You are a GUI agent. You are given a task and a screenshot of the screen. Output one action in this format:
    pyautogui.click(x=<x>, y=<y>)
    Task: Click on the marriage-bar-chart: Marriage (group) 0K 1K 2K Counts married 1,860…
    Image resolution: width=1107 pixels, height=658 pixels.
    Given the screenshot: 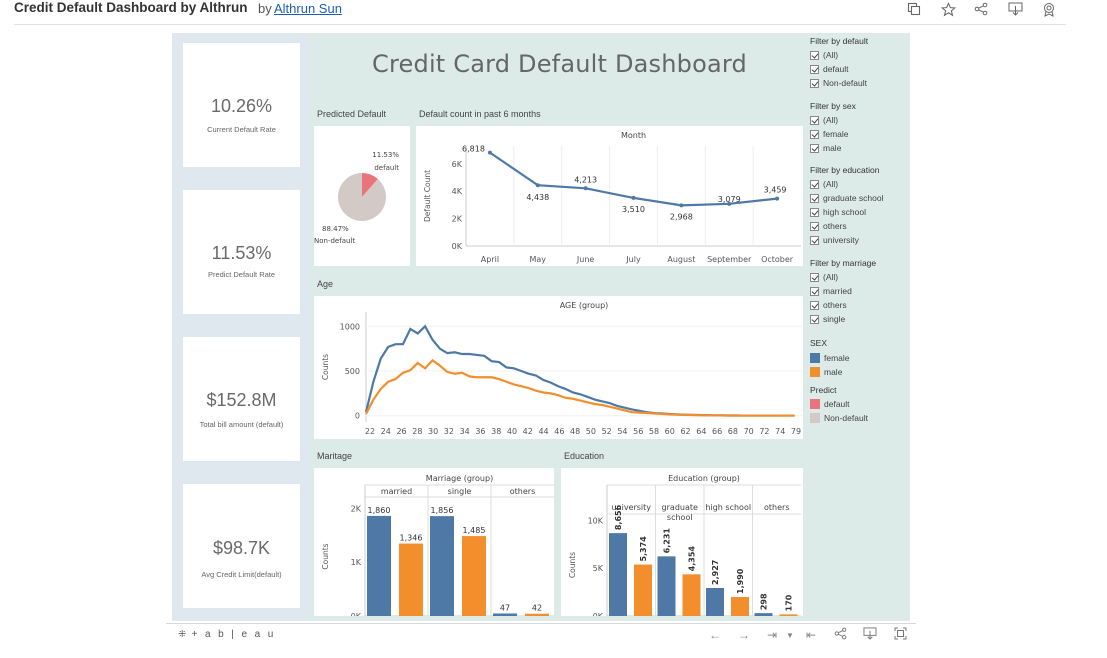 What is the action you would take?
    pyautogui.click(x=434, y=544)
    